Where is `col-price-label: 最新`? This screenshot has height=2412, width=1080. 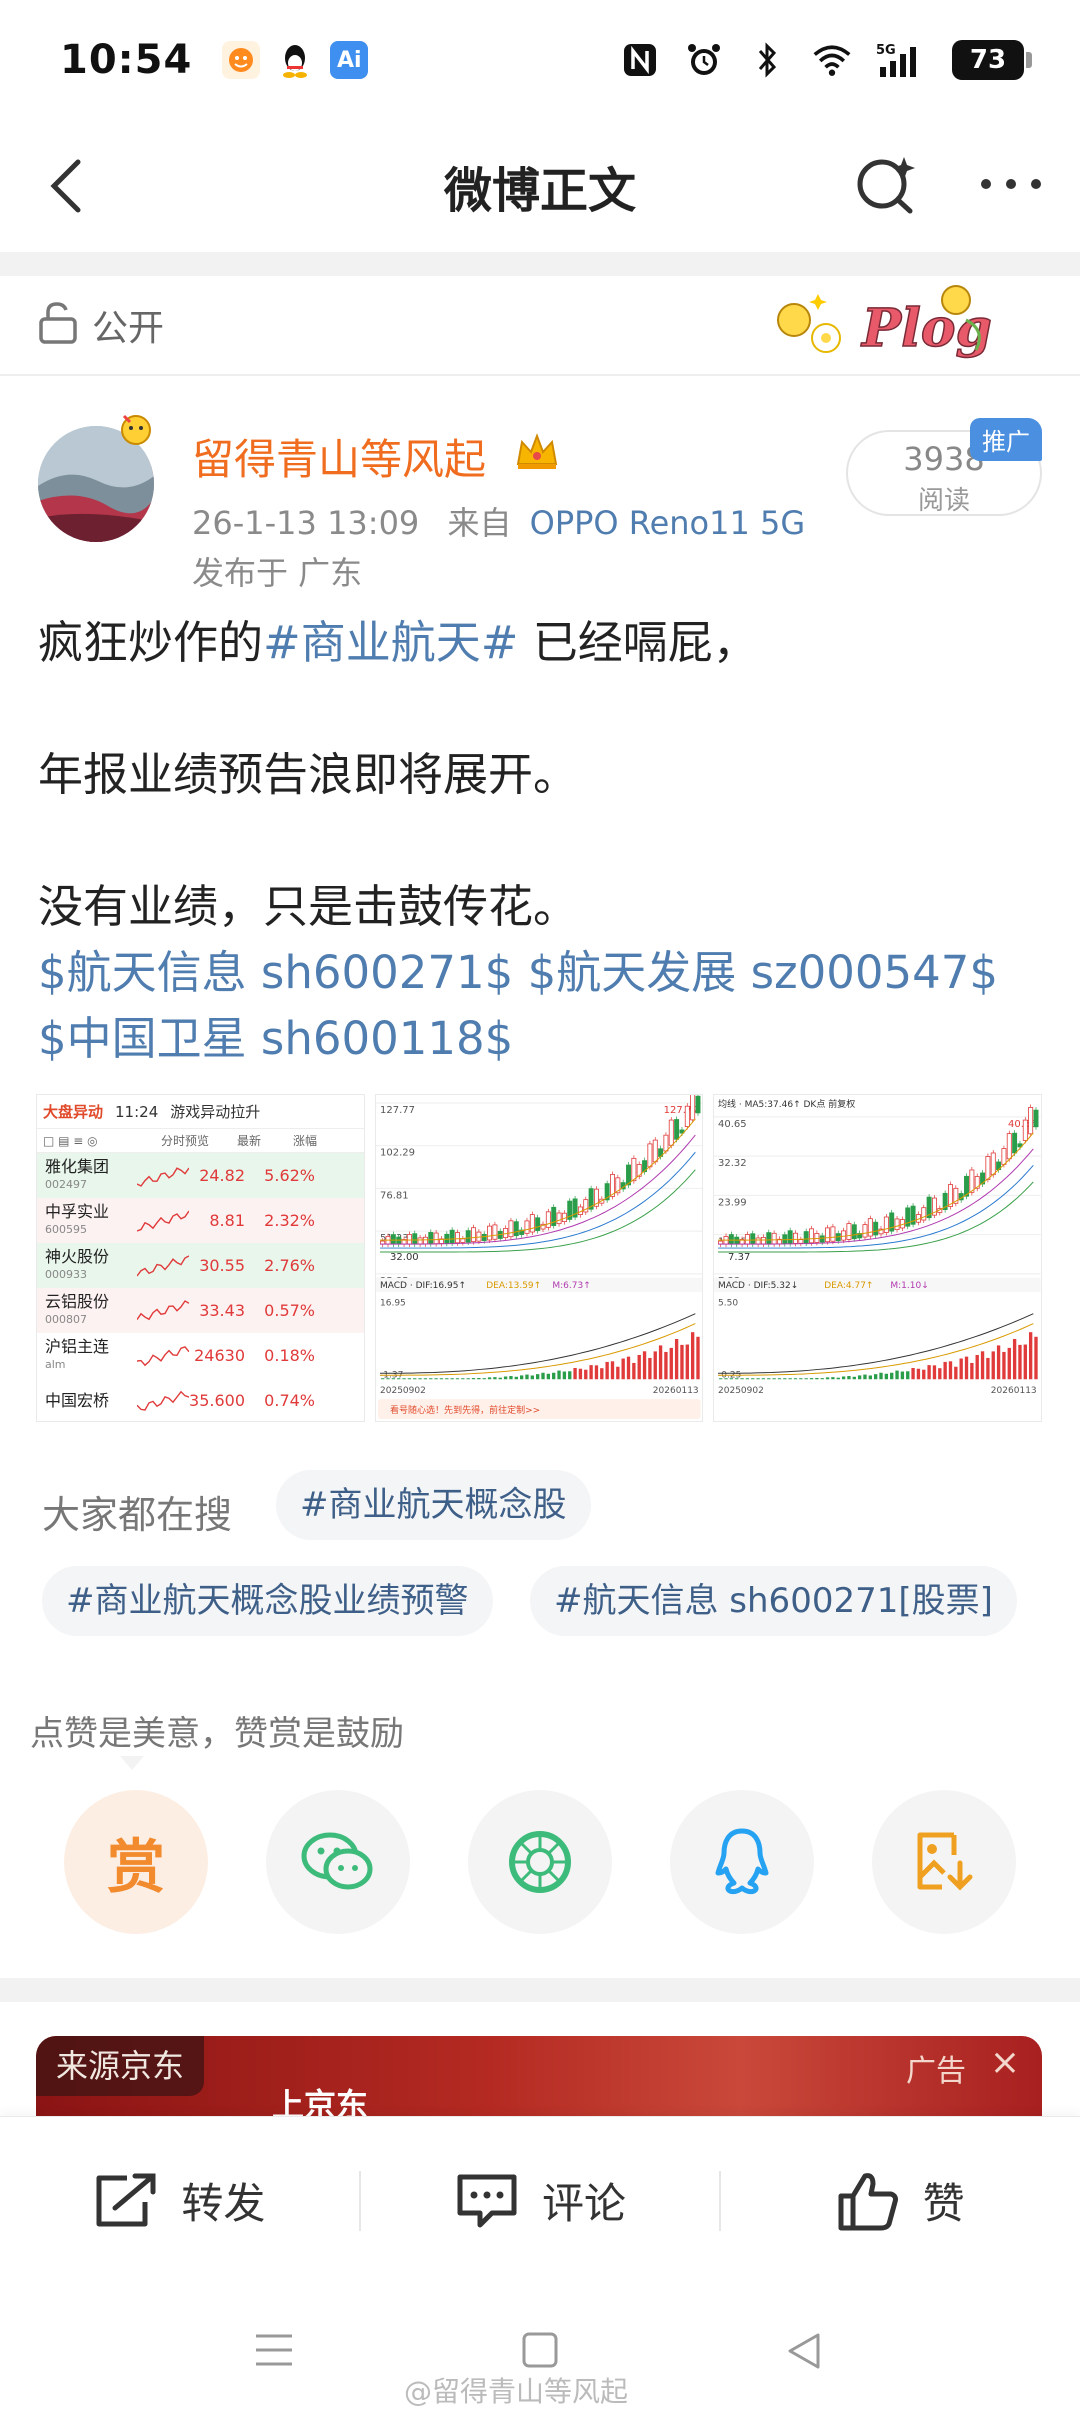
col-price-label: 最新 is located at coordinates (249, 1141).